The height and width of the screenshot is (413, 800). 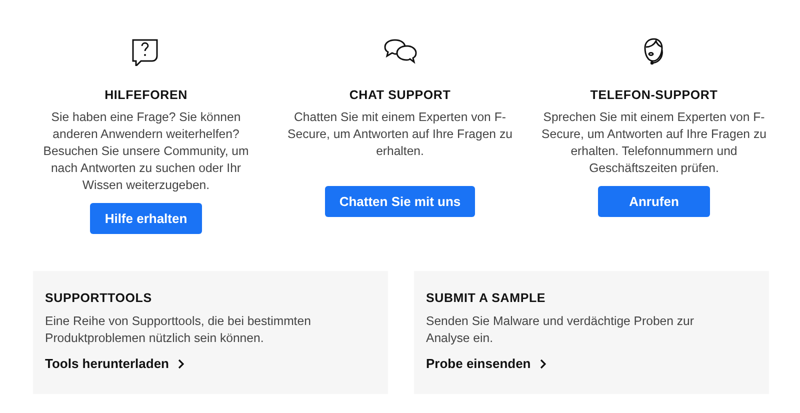 I want to click on card-link: Probe einsenden, so click(x=486, y=363).